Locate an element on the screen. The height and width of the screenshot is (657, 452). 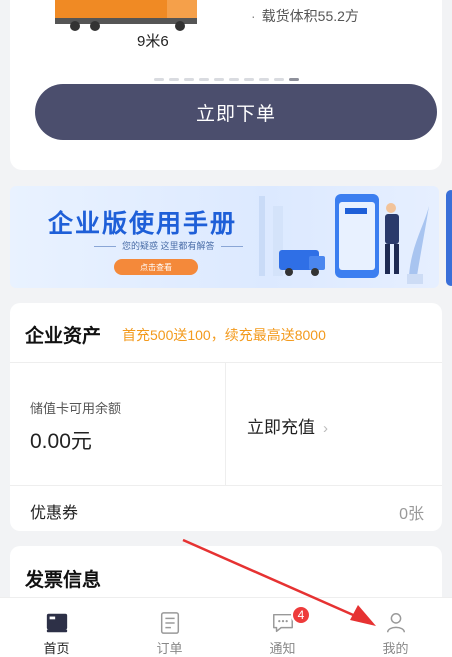
vehicle-name: 9米6 is located at coordinates (153, 41).